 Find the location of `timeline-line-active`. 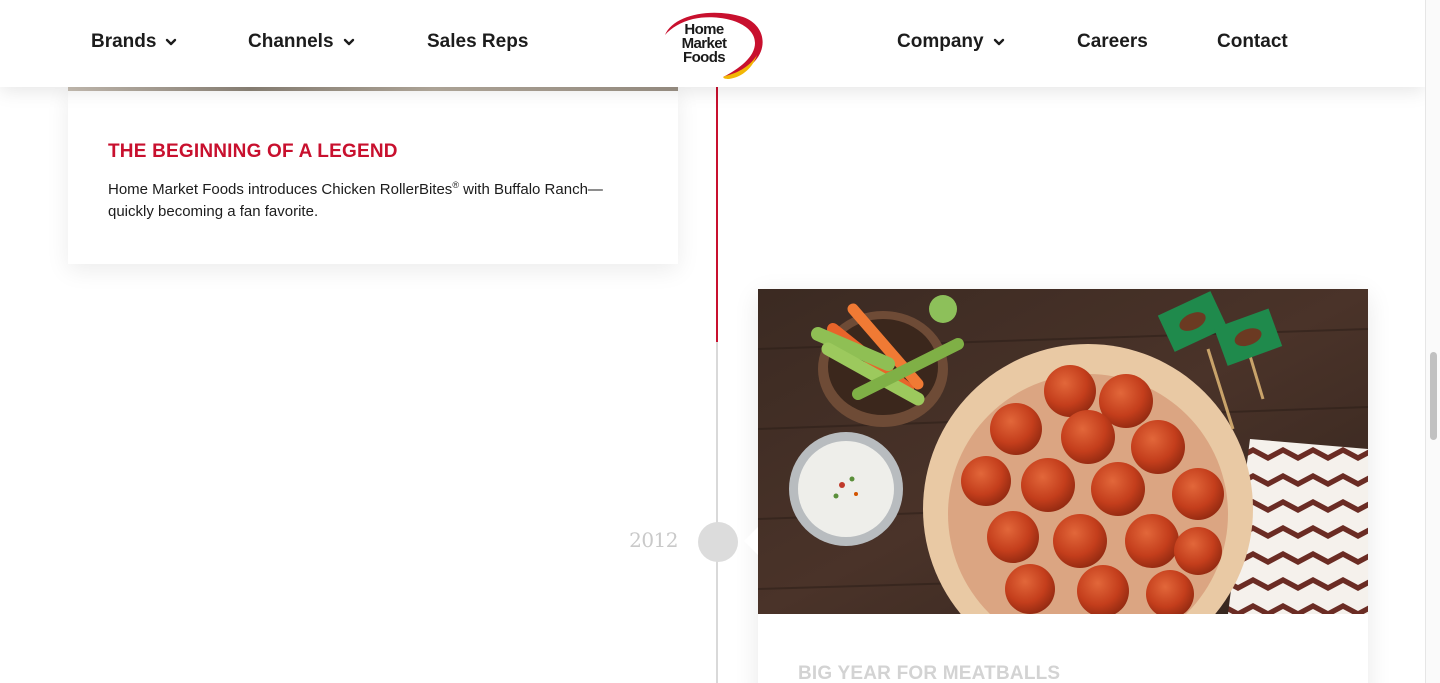

timeline-line-active is located at coordinates (717, 214).